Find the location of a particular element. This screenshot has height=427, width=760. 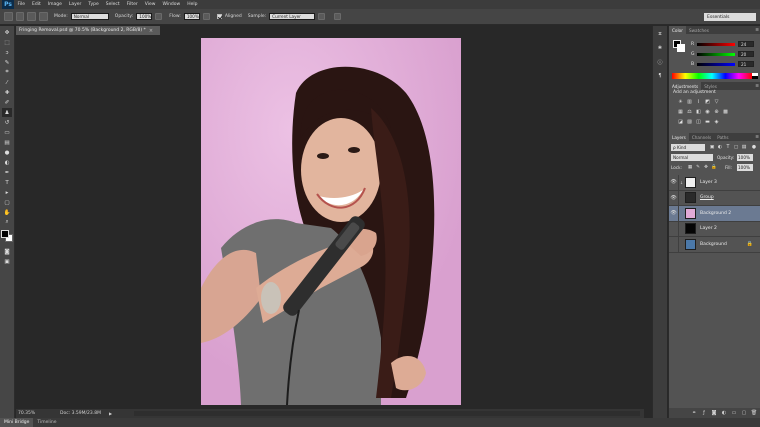

menu-help: Help is located at coordinates (192, 4).